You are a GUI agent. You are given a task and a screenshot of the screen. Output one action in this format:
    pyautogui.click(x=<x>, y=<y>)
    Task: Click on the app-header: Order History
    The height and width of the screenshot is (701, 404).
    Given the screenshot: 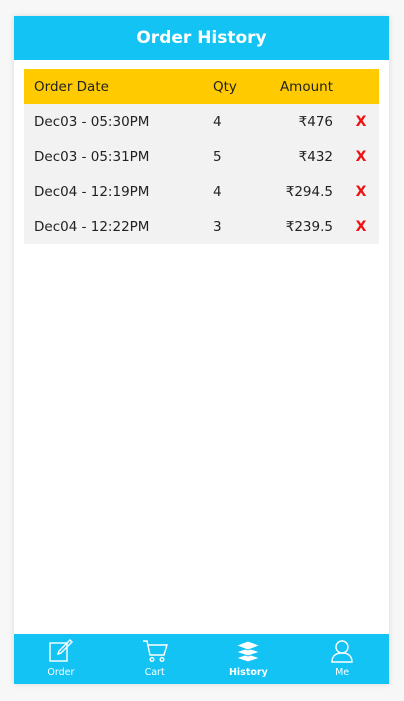 What is the action you would take?
    pyautogui.click(x=201, y=38)
    